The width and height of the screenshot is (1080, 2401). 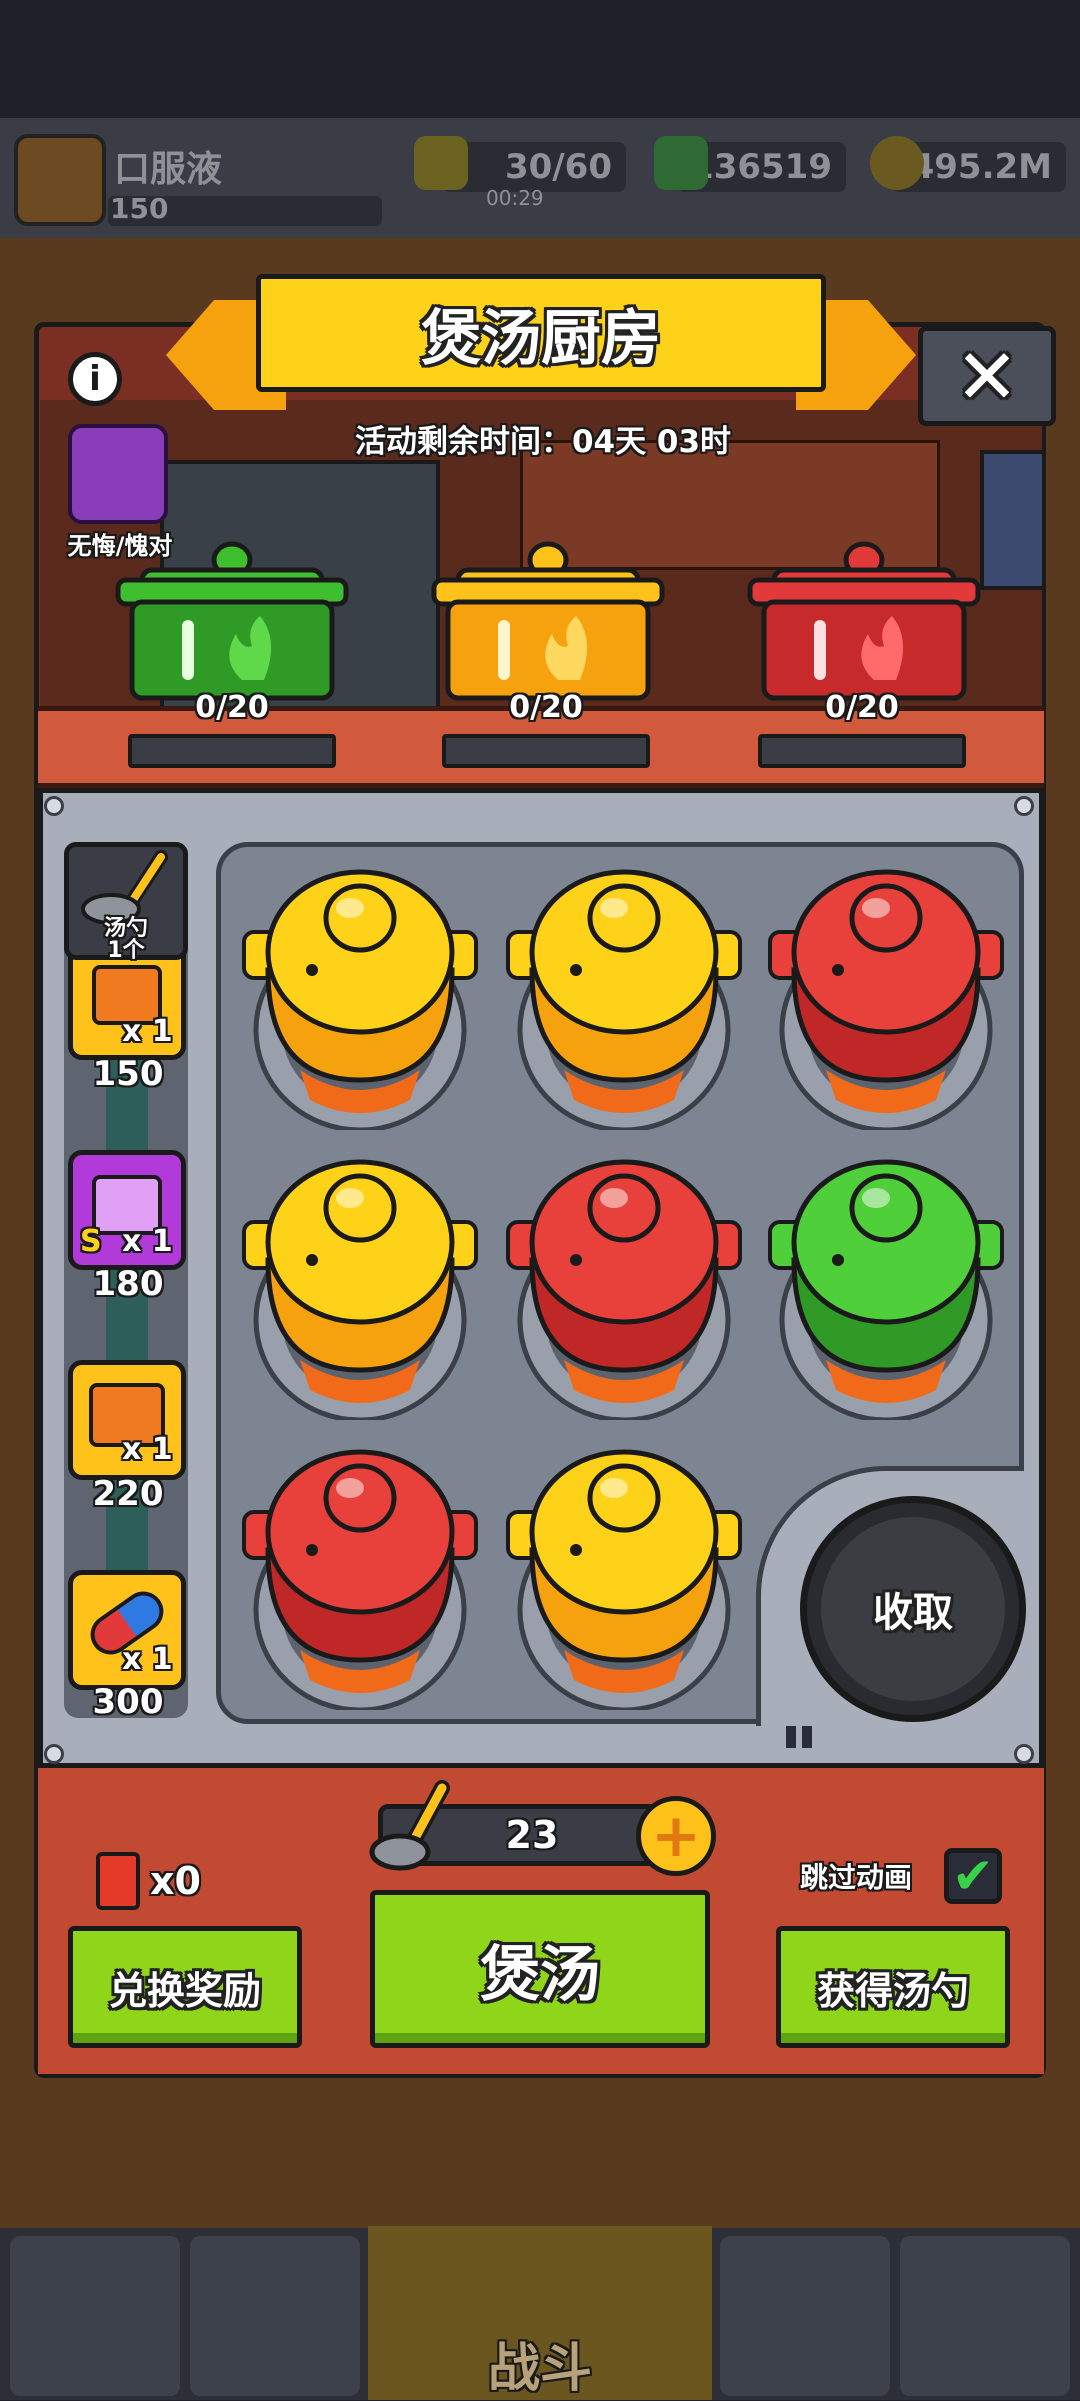 I want to click on stew-label: 煲汤, so click(x=540, y=1974).